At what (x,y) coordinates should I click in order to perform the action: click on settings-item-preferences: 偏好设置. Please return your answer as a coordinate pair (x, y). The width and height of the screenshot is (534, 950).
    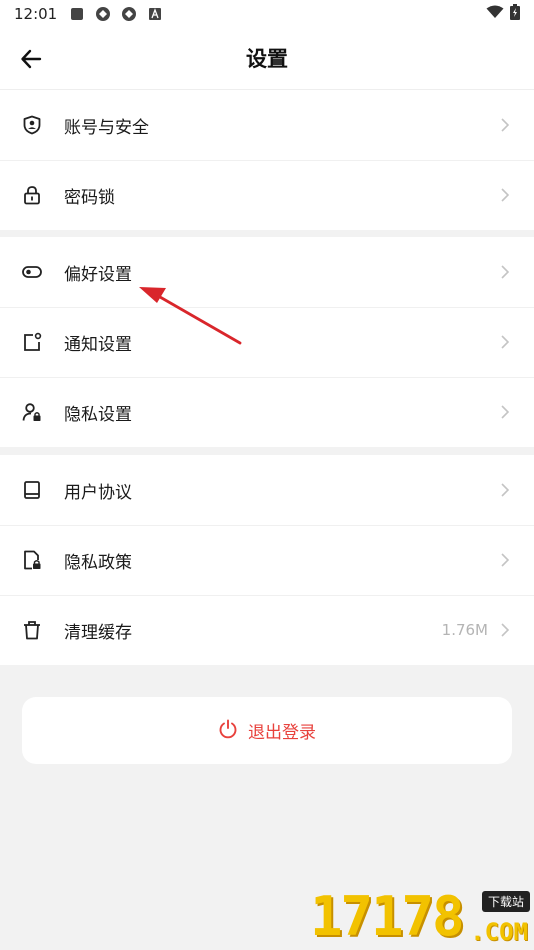
    Looking at the image, I should click on (267, 272).